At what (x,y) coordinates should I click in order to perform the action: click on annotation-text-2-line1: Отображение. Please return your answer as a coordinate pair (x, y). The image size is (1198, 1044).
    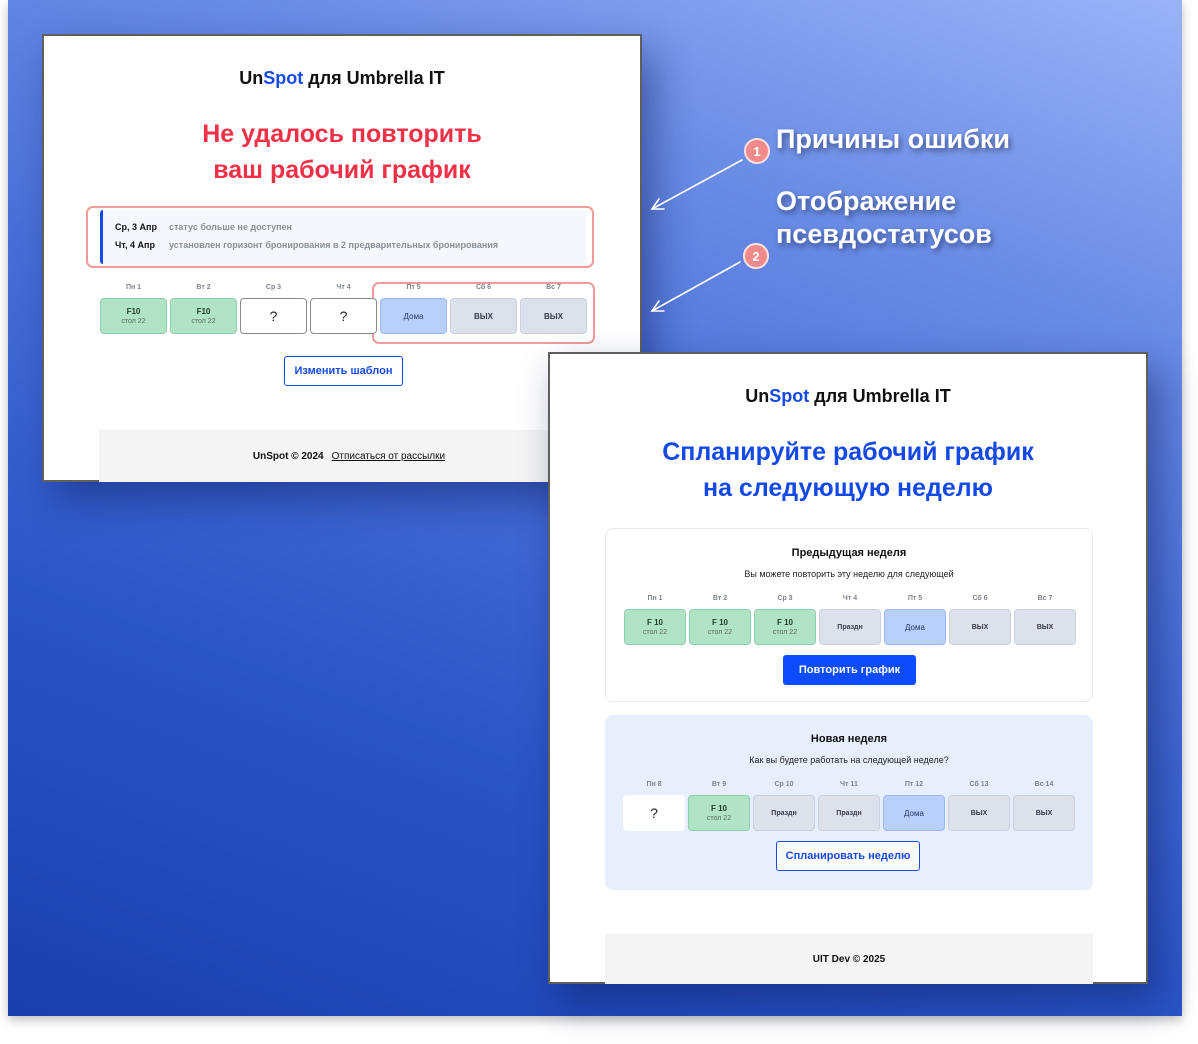
    Looking at the image, I should click on (866, 201).